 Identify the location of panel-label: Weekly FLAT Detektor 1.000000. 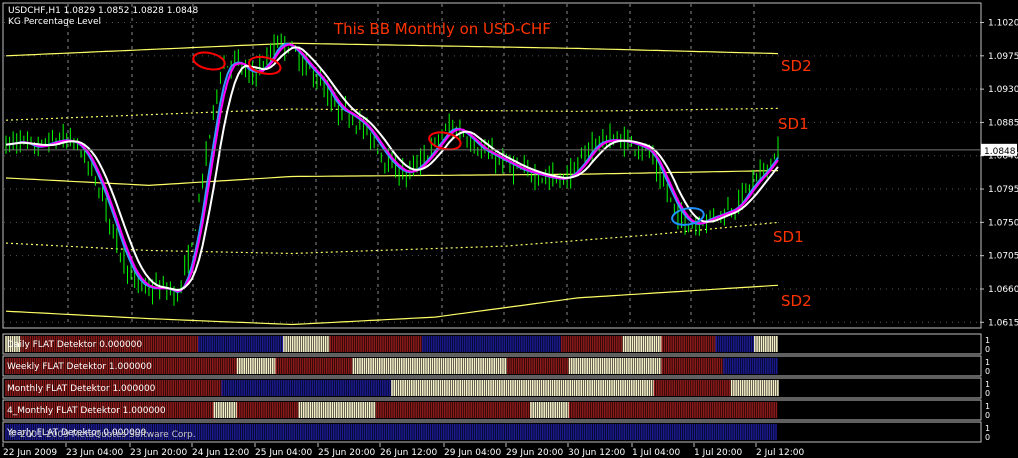
(79, 367).